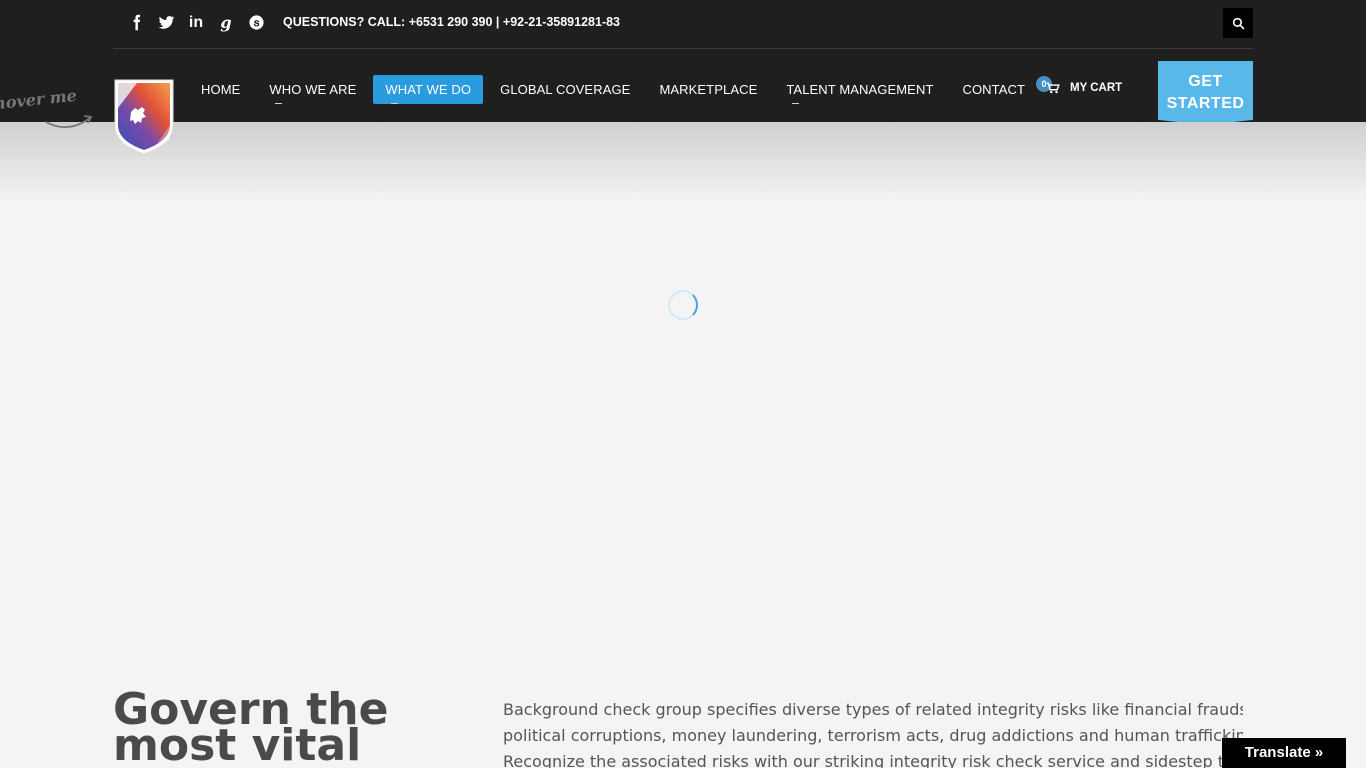 Image resolution: width=1366 pixels, height=768 pixels. What do you see at coordinates (166, 23) in the screenshot?
I see `twitter-icon` at bounding box center [166, 23].